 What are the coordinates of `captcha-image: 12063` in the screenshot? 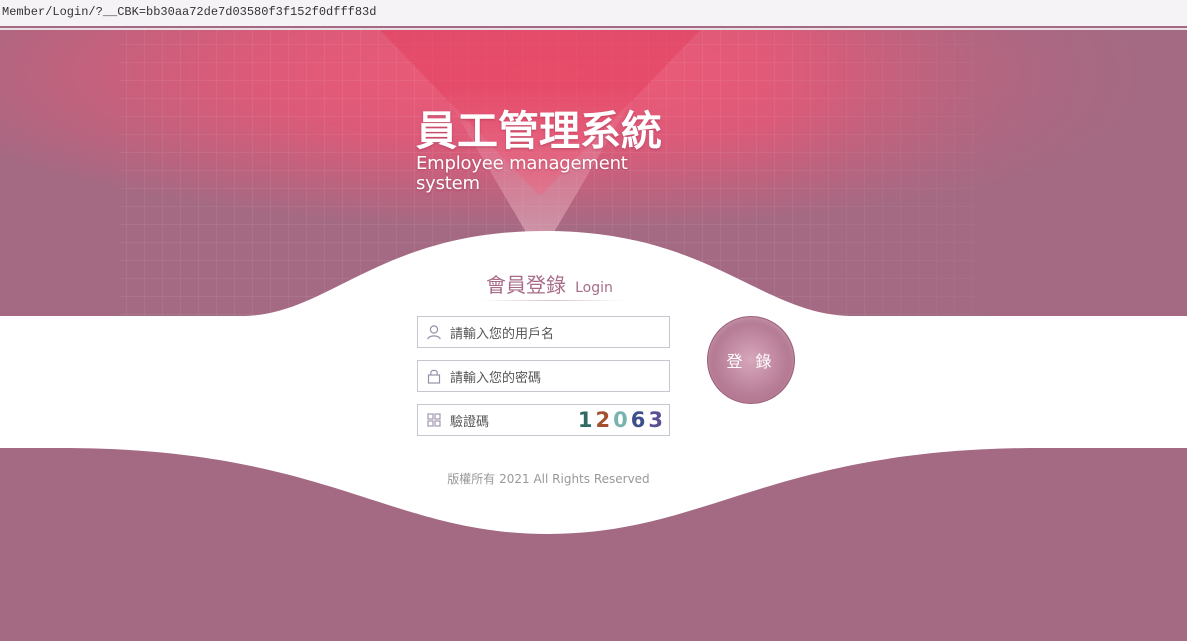 It's located at (620, 420).